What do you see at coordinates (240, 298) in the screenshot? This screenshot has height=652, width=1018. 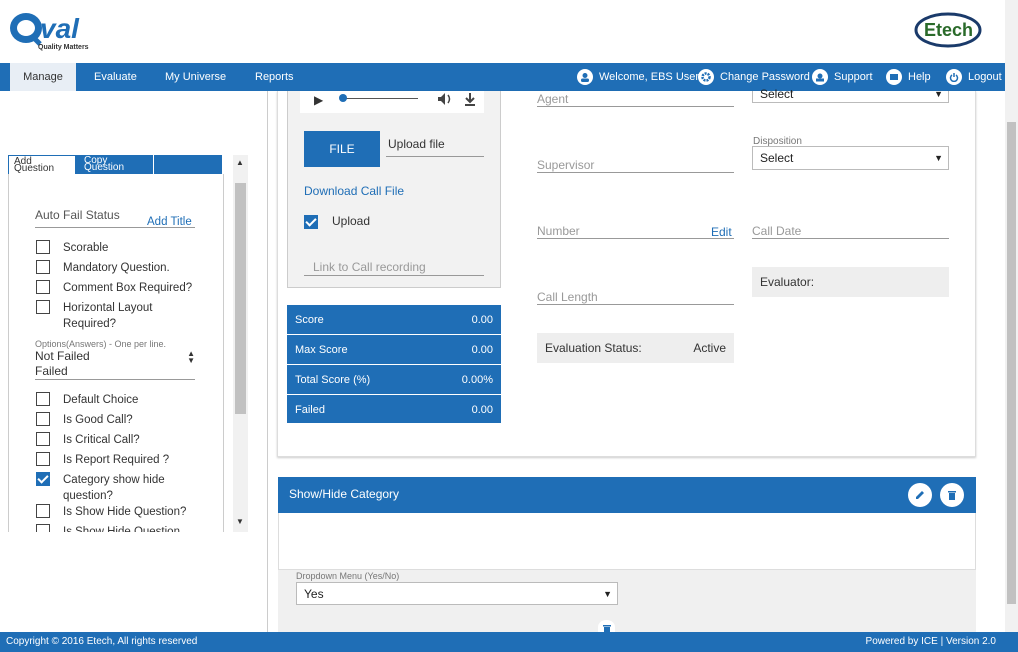 I see `left-scrollbar-thumb` at bounding box center [240, 298].